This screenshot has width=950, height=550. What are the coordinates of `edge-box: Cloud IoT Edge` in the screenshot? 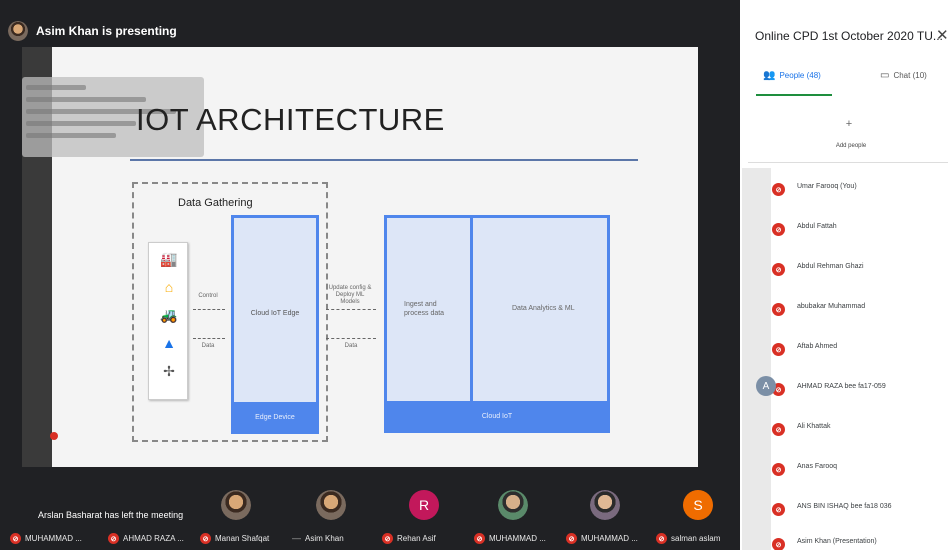 It's located at (275, 320).